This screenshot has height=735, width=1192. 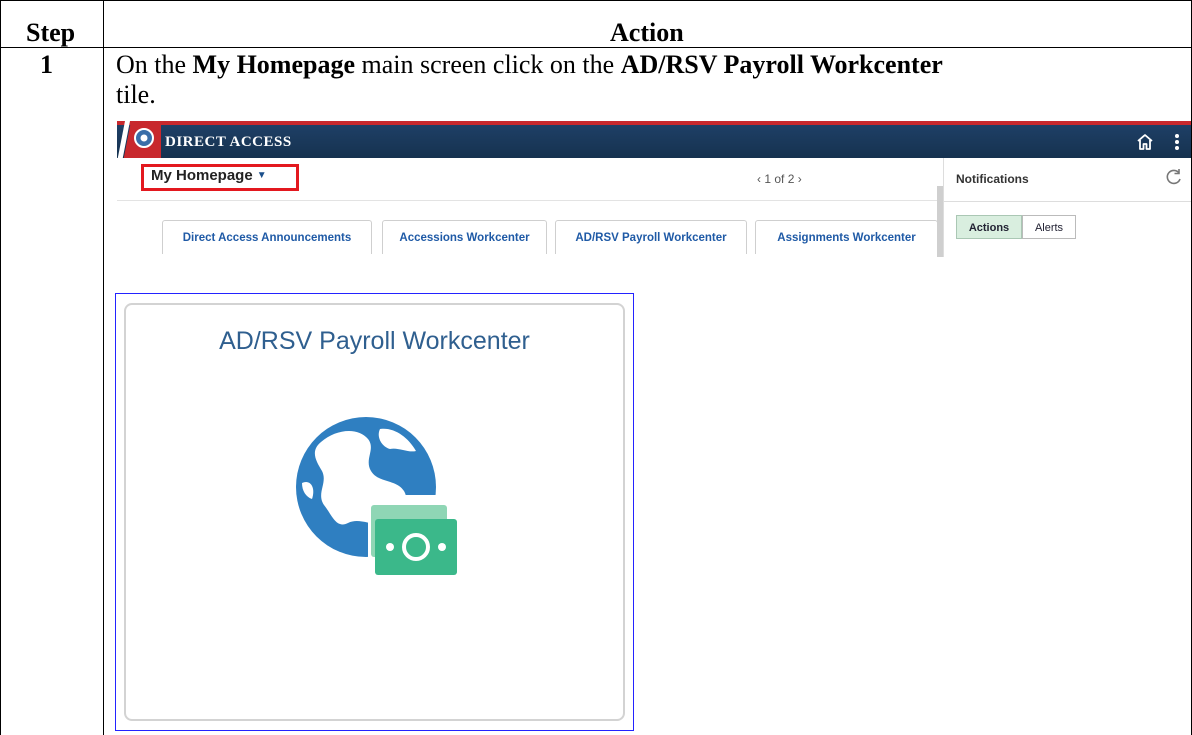 I want to click on table-header-divider, so click(x=596, y=47).